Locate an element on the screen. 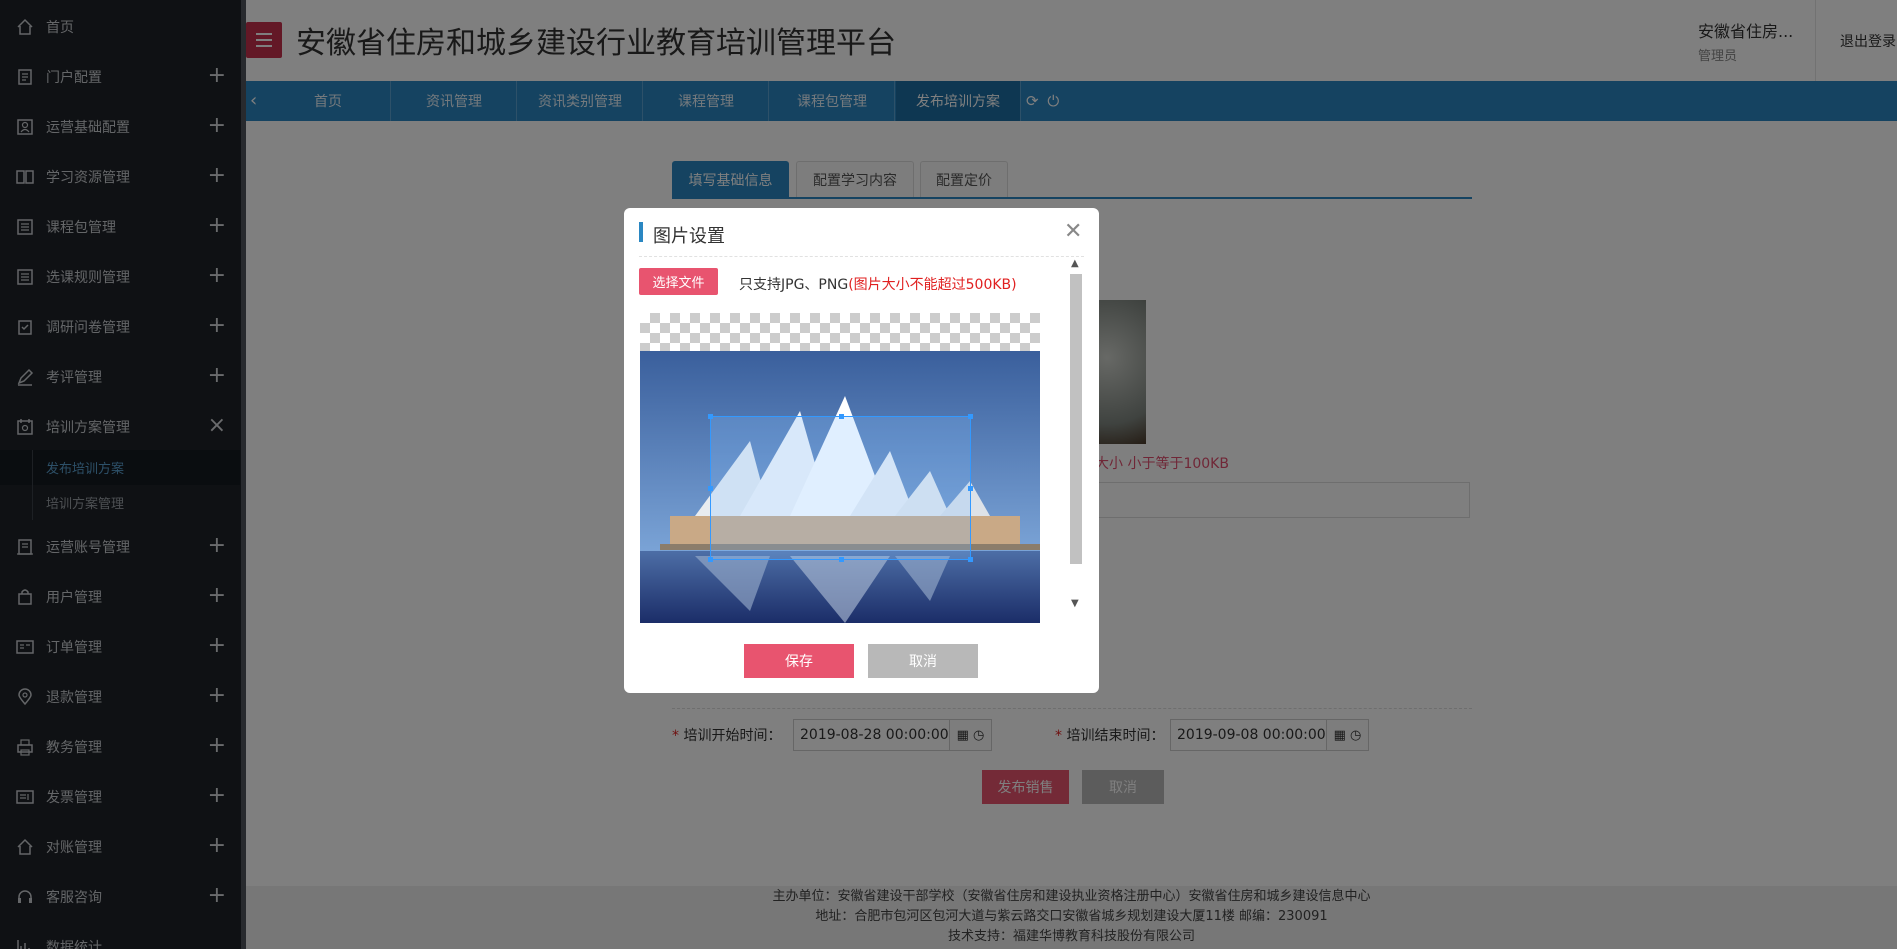  dialog-divider is located at coordinates (861, 256).